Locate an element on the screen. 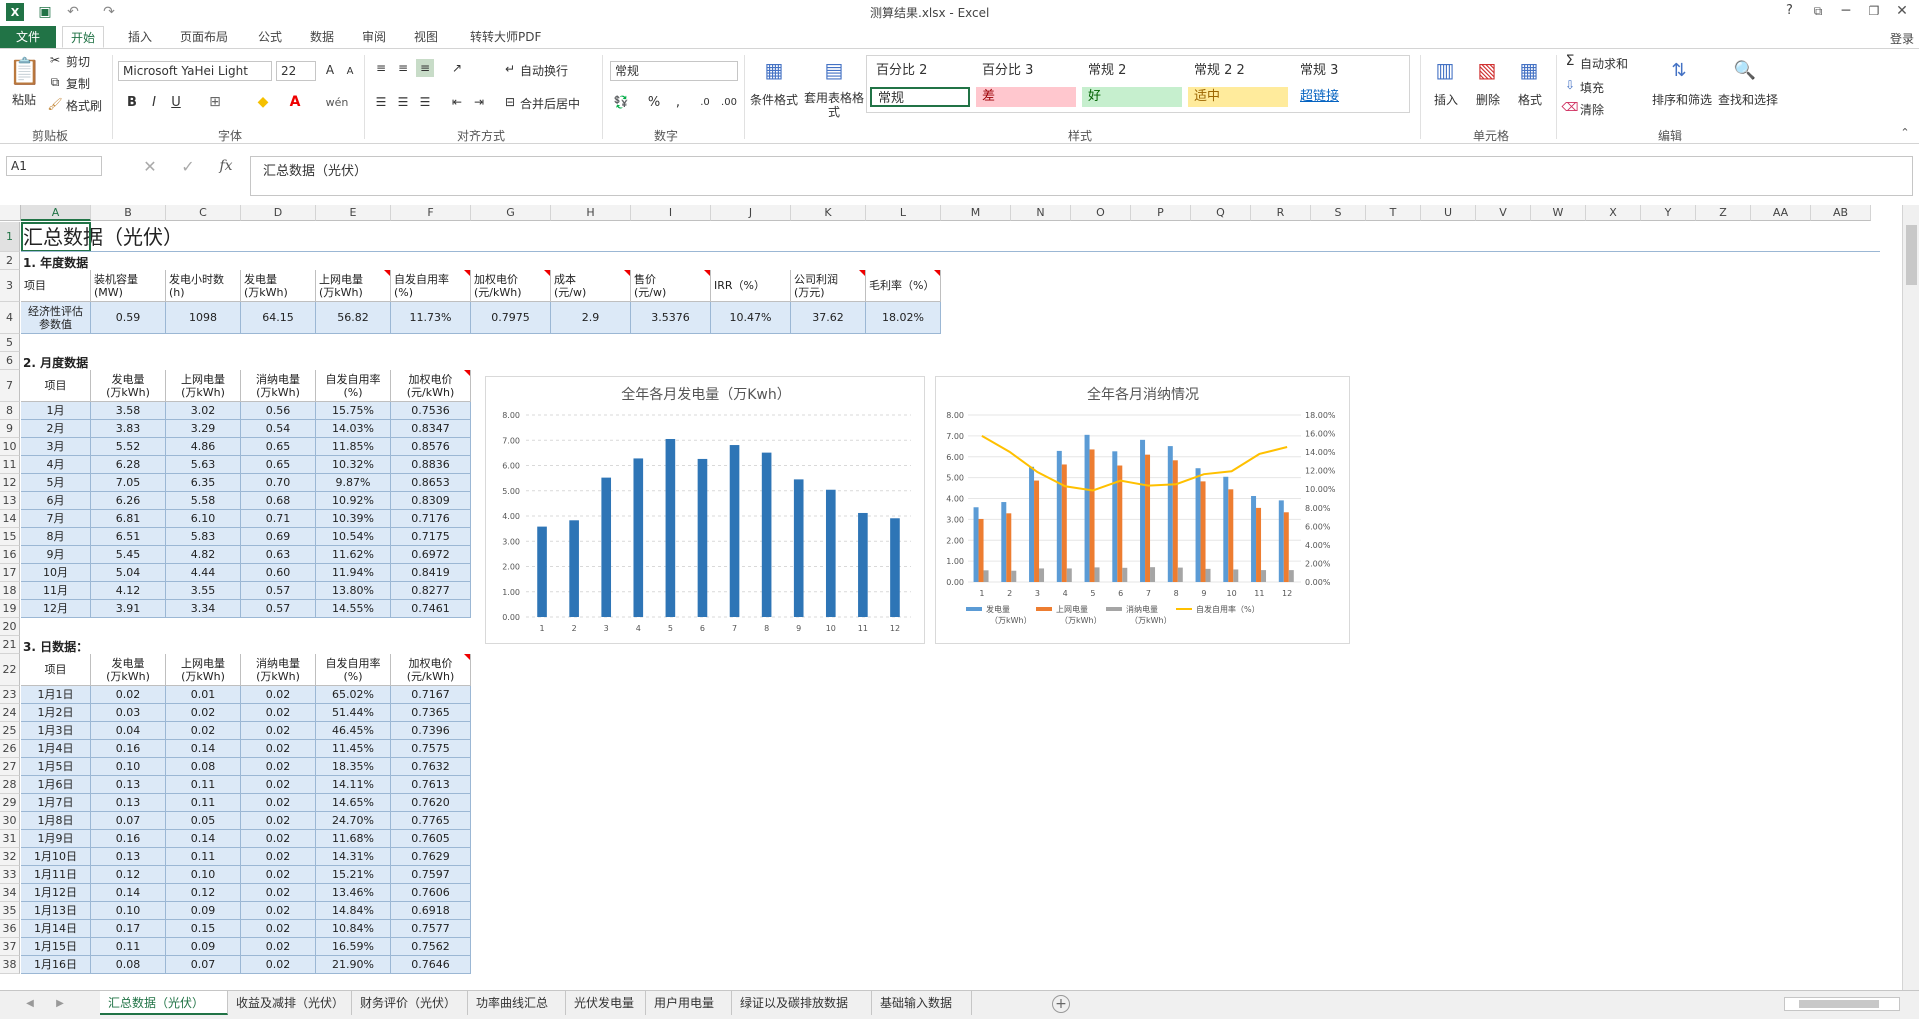 This screenshot has height=1019, width=1919. copy-button: 复制 is located at coordinates (78, 83).